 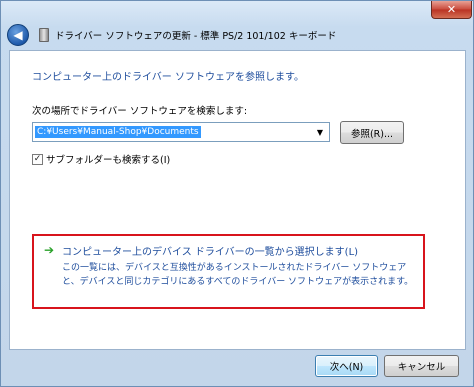 I want to click on window-title: ドライバー ソフトウェアの更新 - 標準 PS/2 101/102 キーボード, so click(x=196, y=36).